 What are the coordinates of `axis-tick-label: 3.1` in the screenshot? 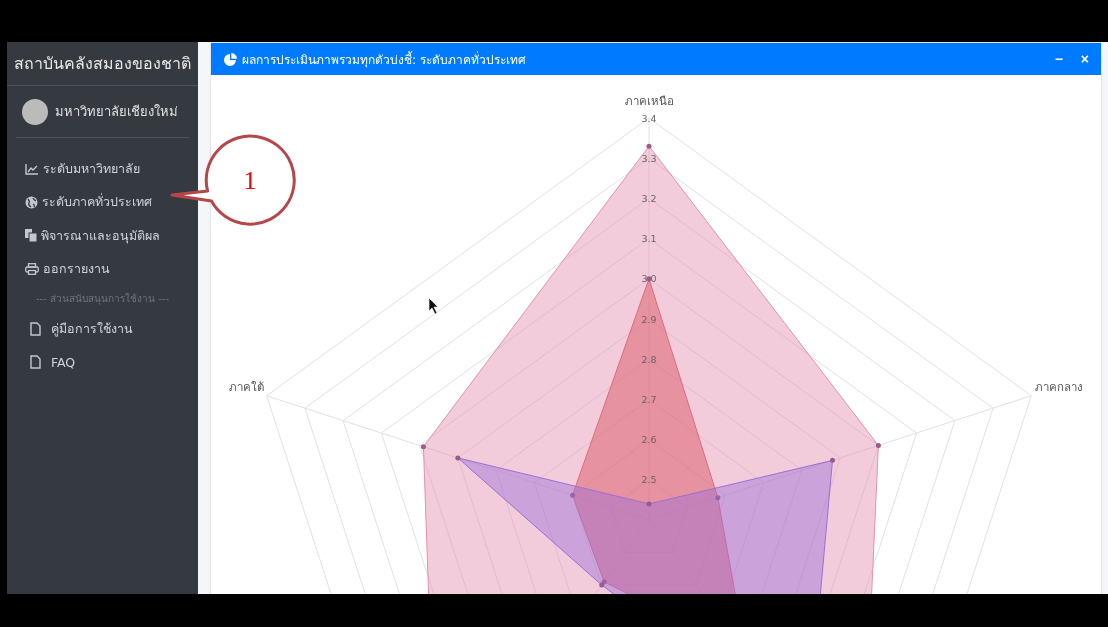 It's located at (649, 239).